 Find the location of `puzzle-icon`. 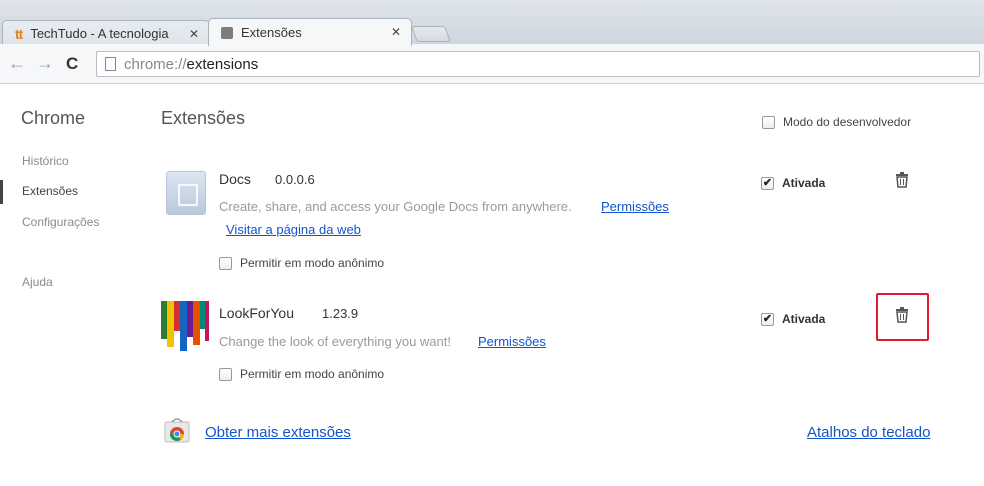

puzzle-icon is located at coordinates (227, 32).